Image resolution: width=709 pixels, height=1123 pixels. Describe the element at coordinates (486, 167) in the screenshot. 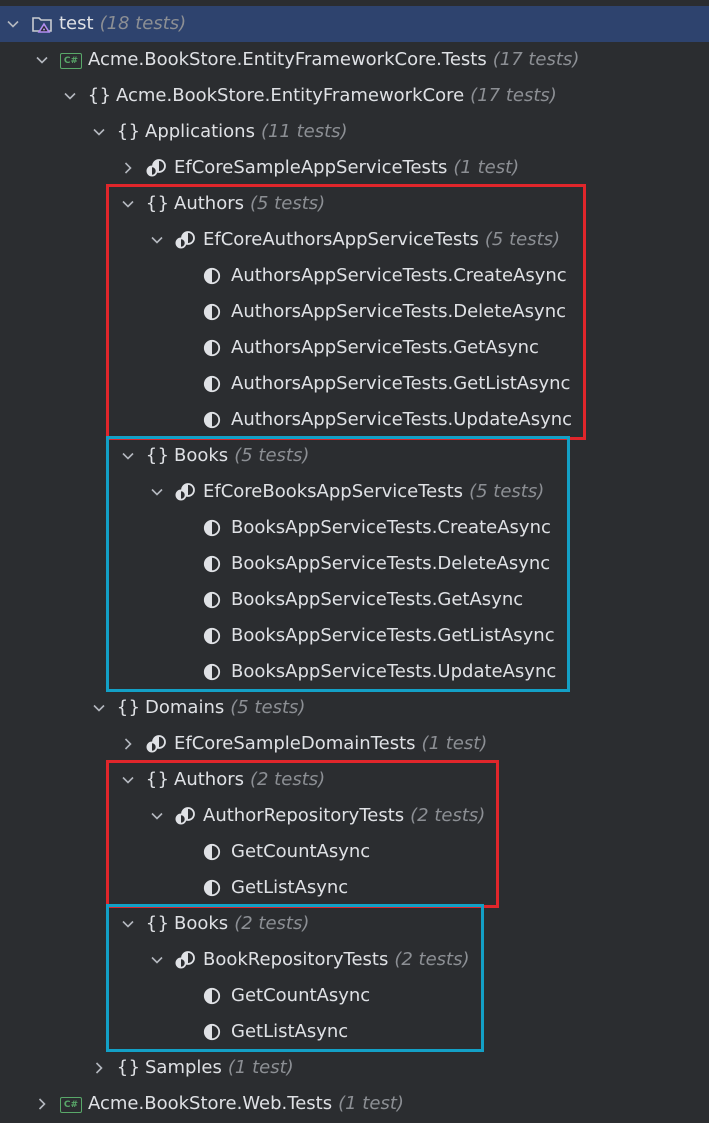

I see `test-count: (1 test)` at that location.